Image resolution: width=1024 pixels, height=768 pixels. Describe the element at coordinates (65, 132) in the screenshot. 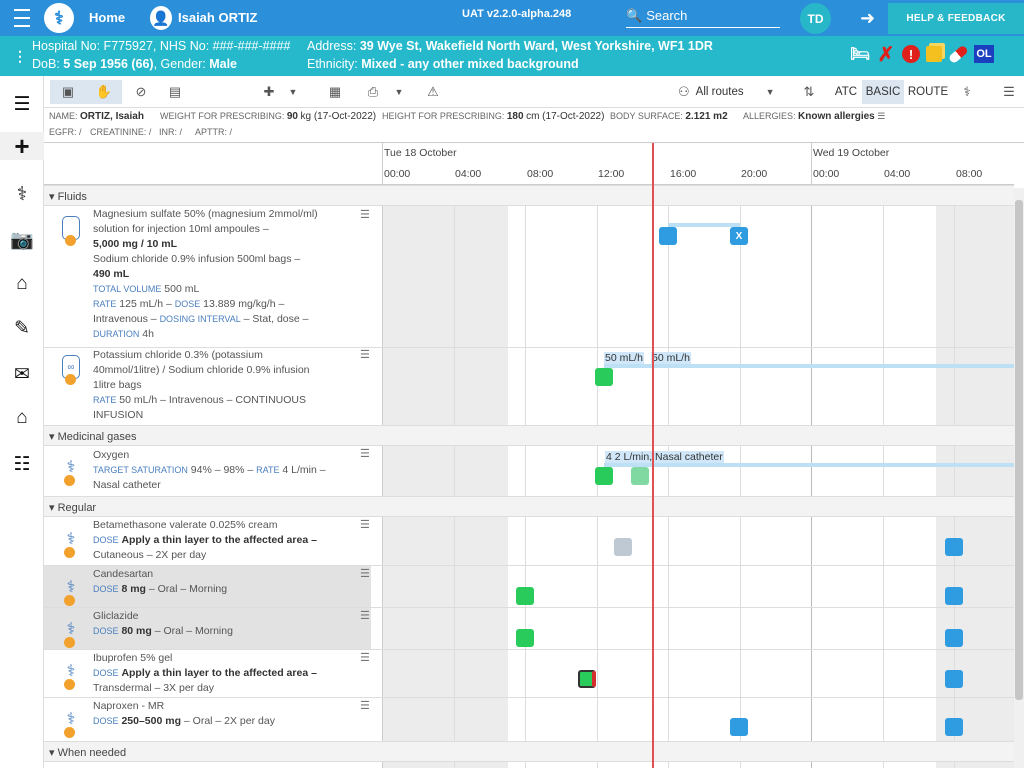

I see `info-egfr: EGFR: /` at that location.